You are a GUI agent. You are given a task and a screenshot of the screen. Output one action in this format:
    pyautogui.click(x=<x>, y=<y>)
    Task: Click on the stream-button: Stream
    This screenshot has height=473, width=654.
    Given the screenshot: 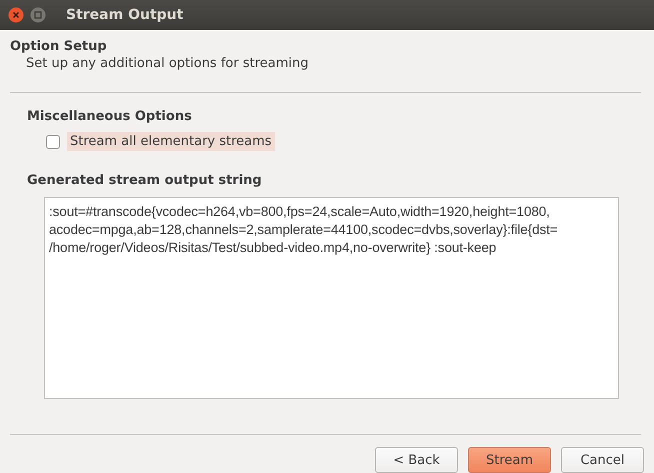 What is the action you would take?
    pyautogui.click(x=509, y=460)
    